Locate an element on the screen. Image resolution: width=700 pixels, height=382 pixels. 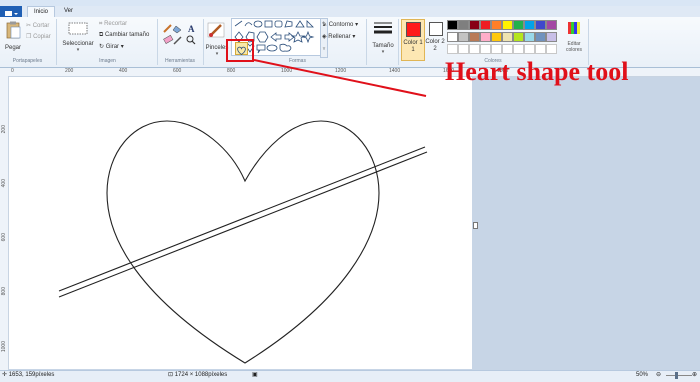
file-size: ▣ is located at coordinates (255, 375).